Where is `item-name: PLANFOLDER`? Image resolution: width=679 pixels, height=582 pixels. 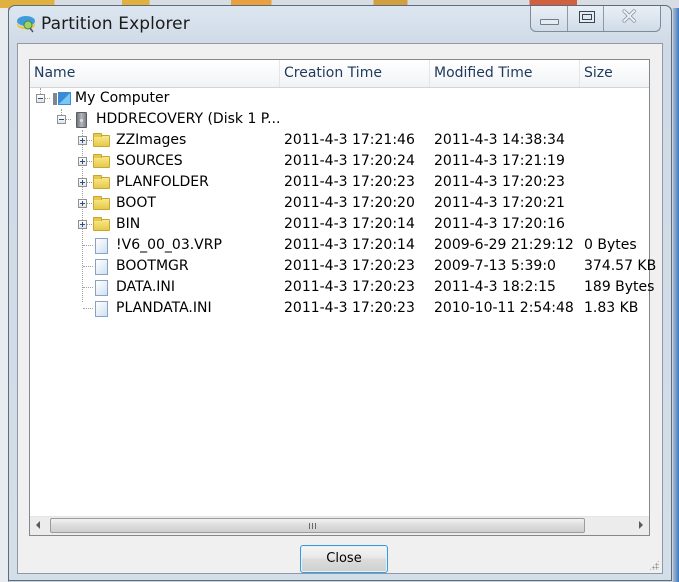
item-name: PLANFOLDER is located at coordinates (162, 182).